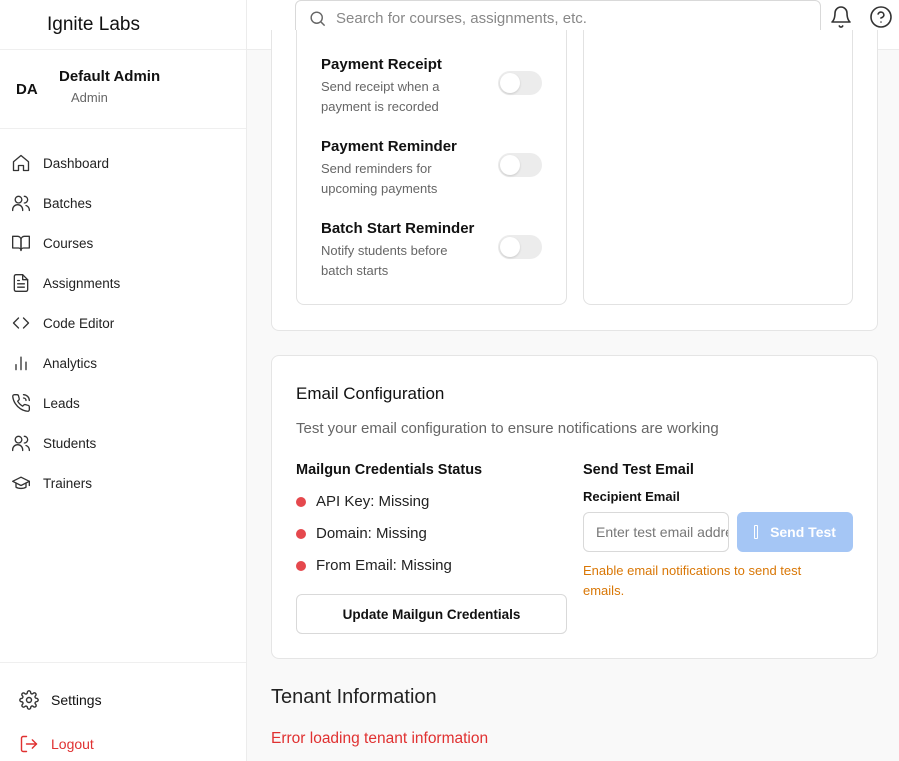  Describe the element at coordinates (68, 243) in the screenshot. I see `sidebar-item-label: Courses` at that location.